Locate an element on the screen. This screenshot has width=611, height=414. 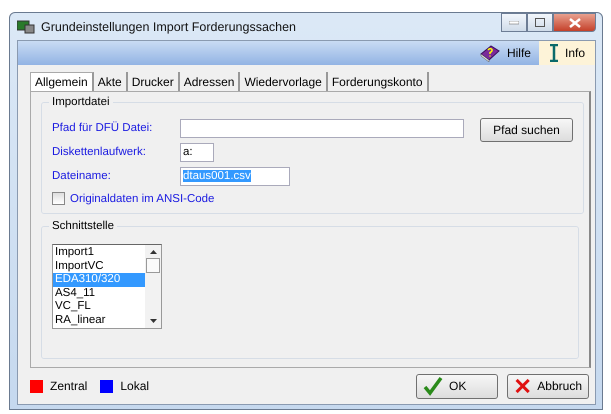
checkmark-icon is located at coordinates (433, 386).